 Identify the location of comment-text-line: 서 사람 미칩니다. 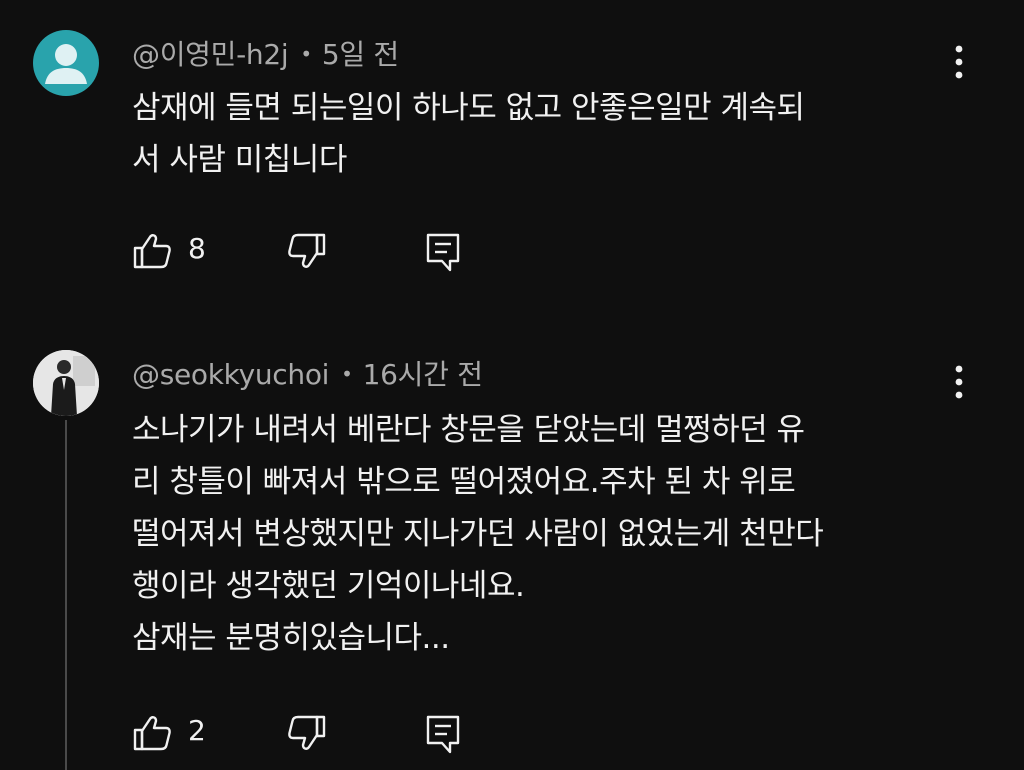
(239, 160).